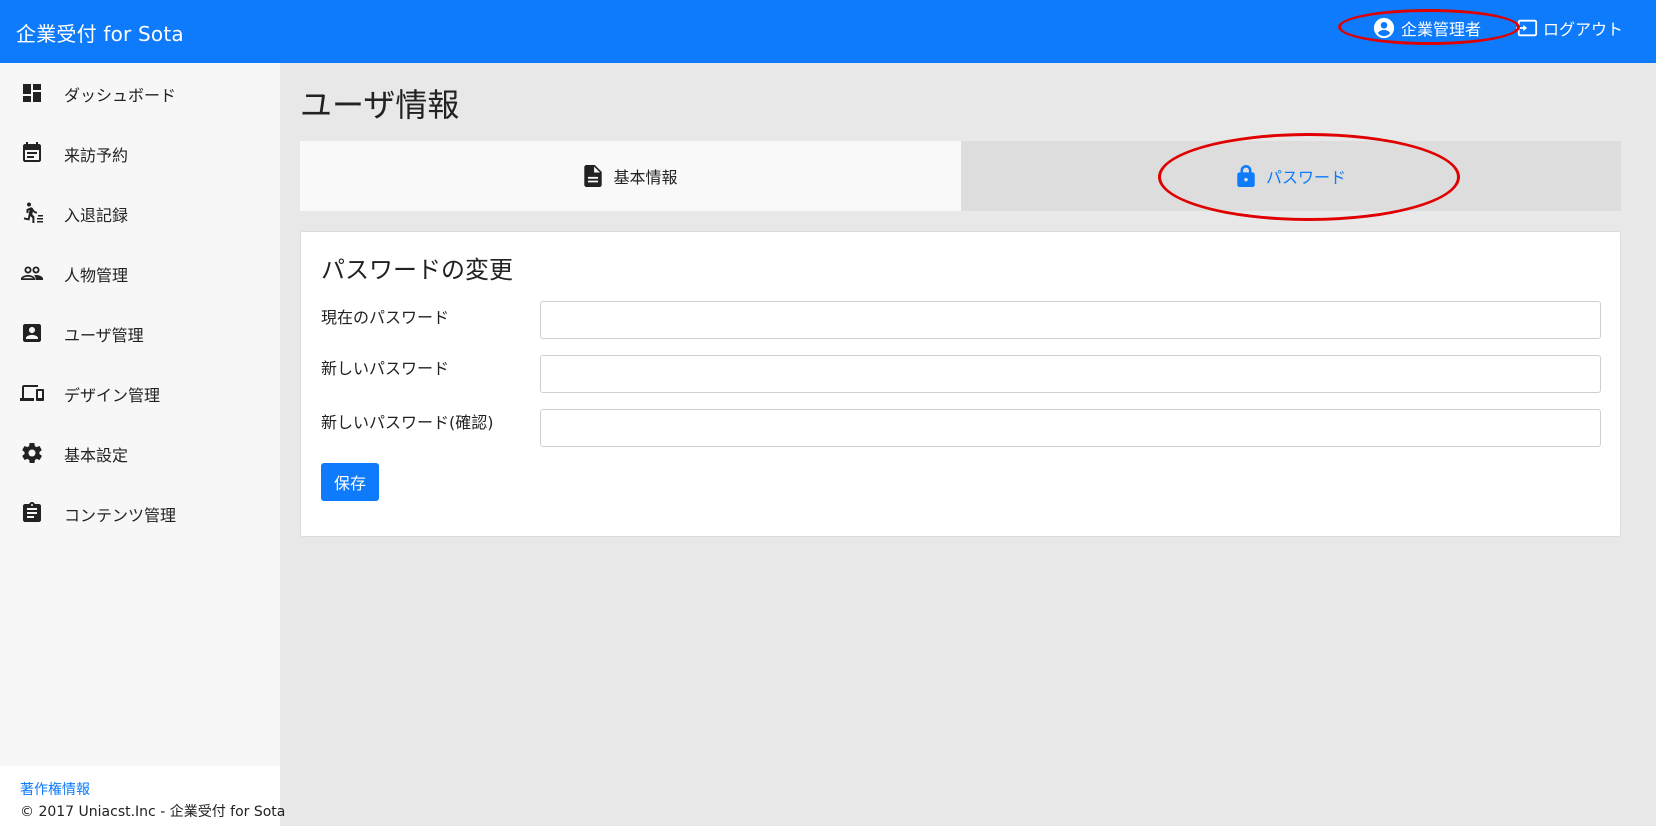 This screenshot has width=1656, height=826. Describe the element at coordinates (1070, 428) in the screenshot. I see `confirm-password-input` at that location.